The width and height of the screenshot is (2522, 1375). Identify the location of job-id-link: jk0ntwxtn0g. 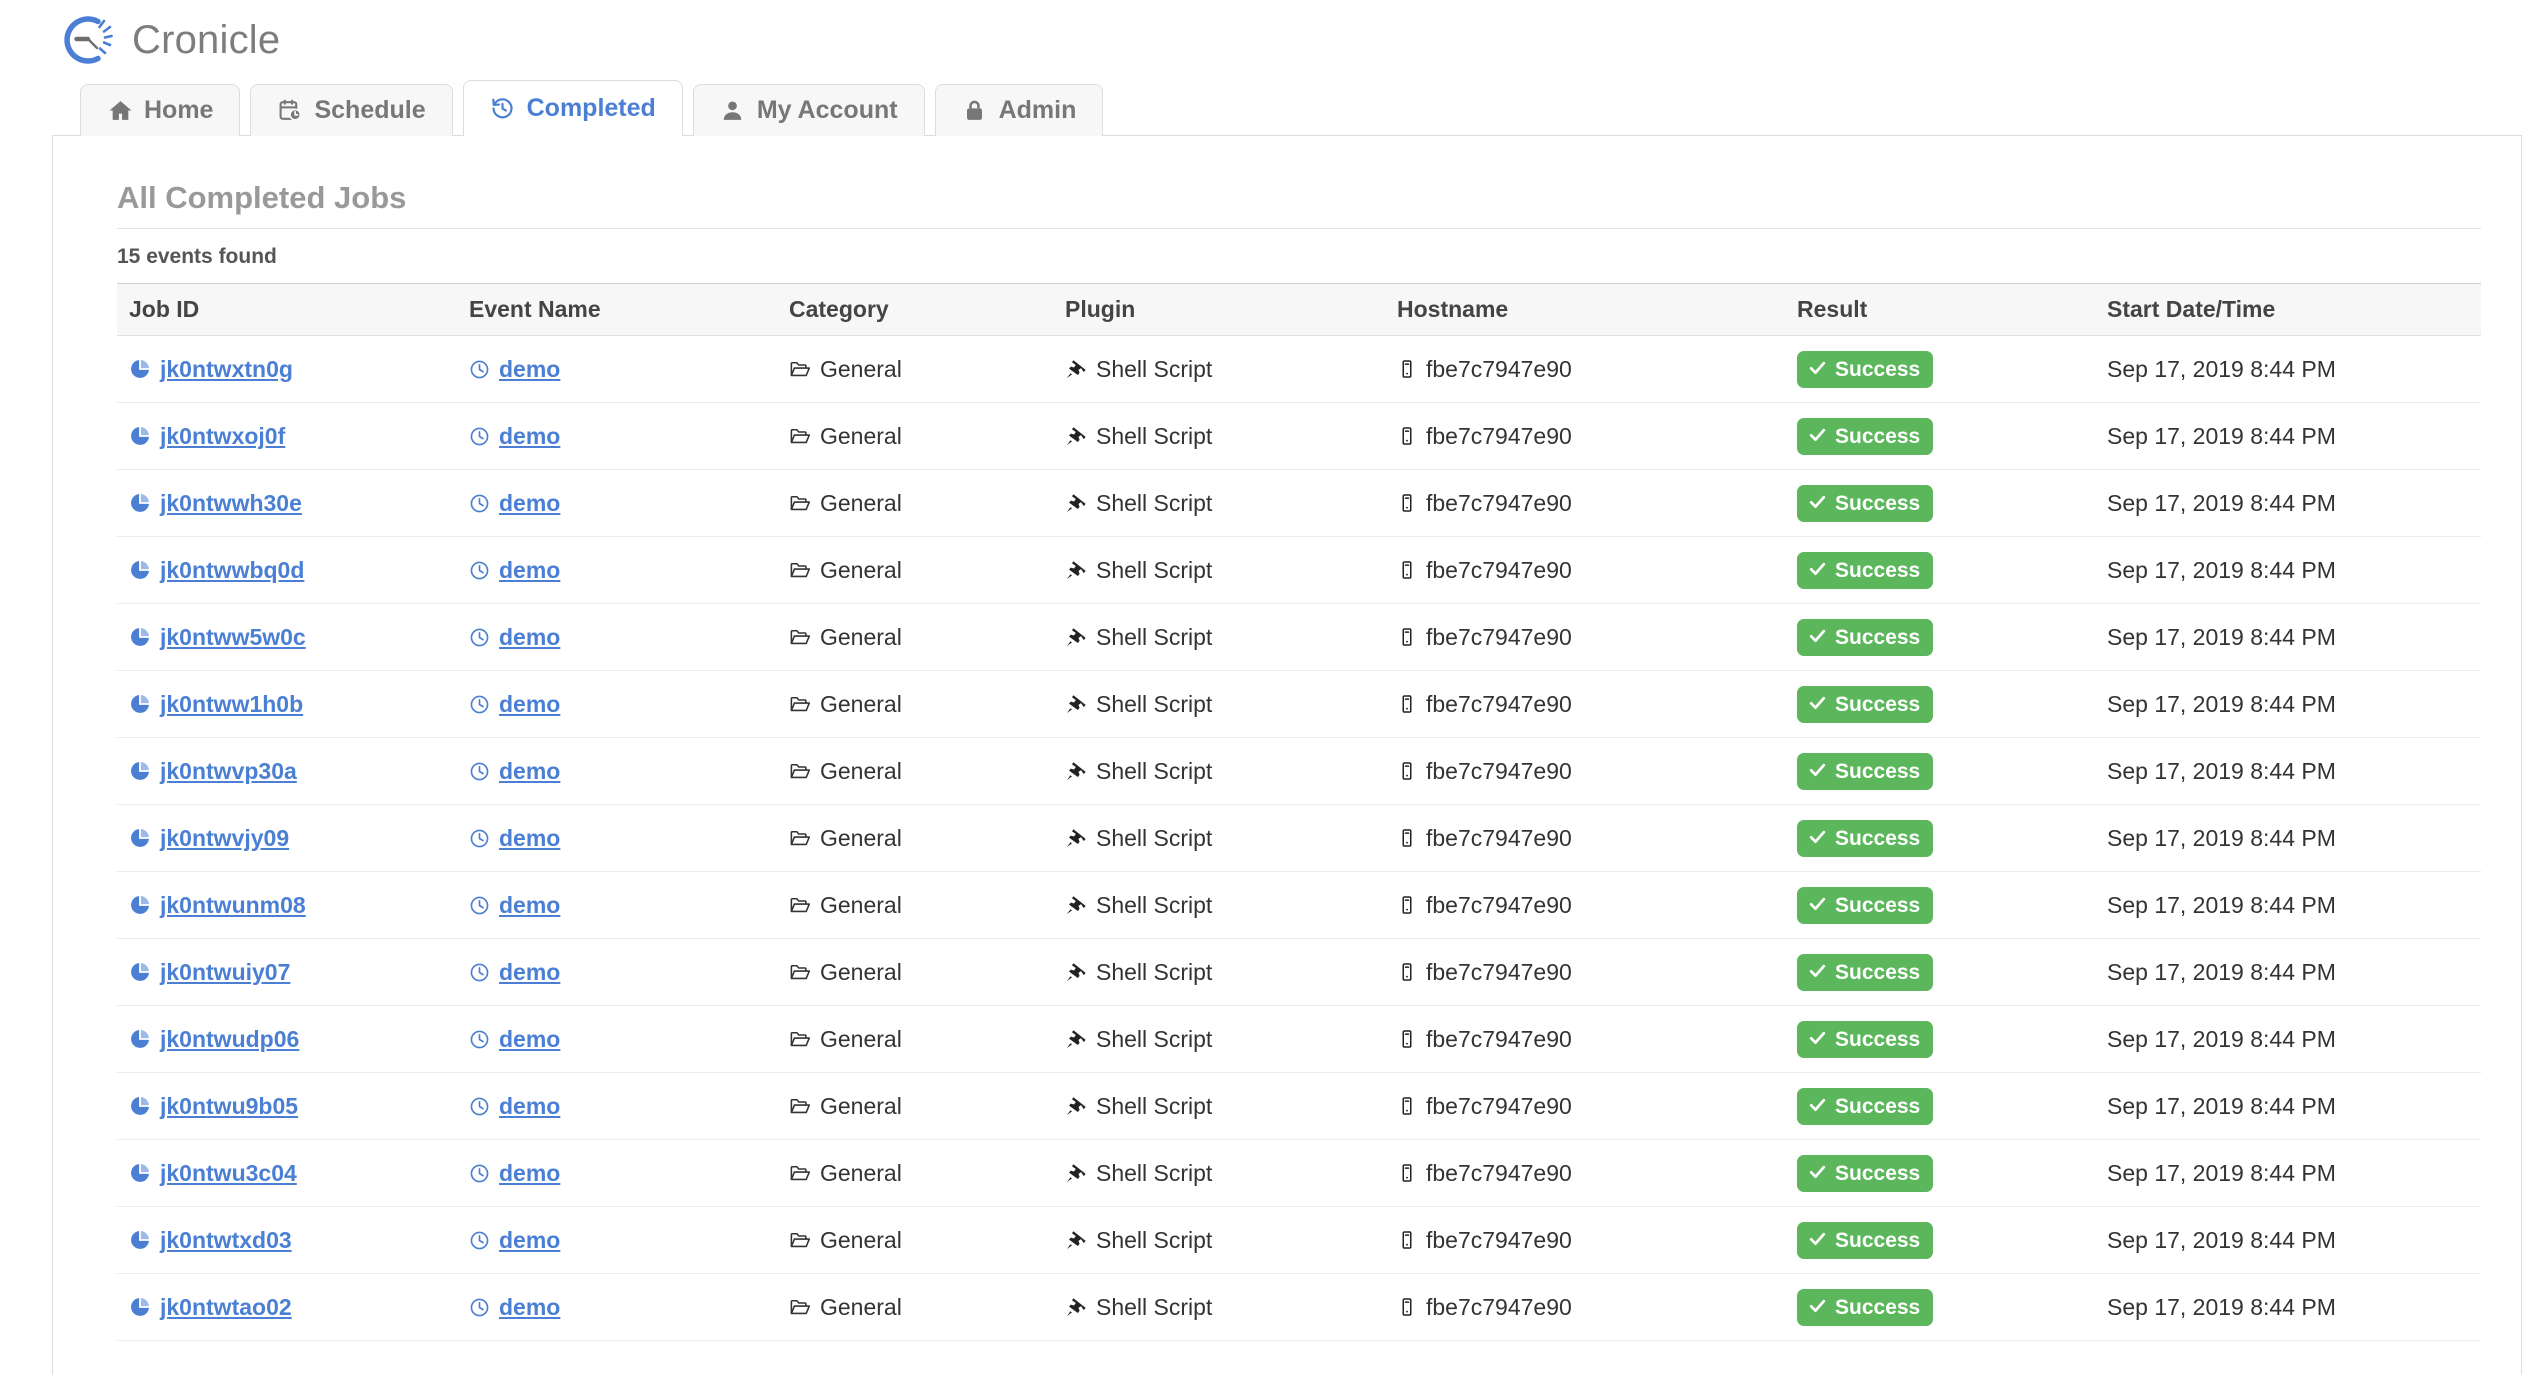
(226, 369).